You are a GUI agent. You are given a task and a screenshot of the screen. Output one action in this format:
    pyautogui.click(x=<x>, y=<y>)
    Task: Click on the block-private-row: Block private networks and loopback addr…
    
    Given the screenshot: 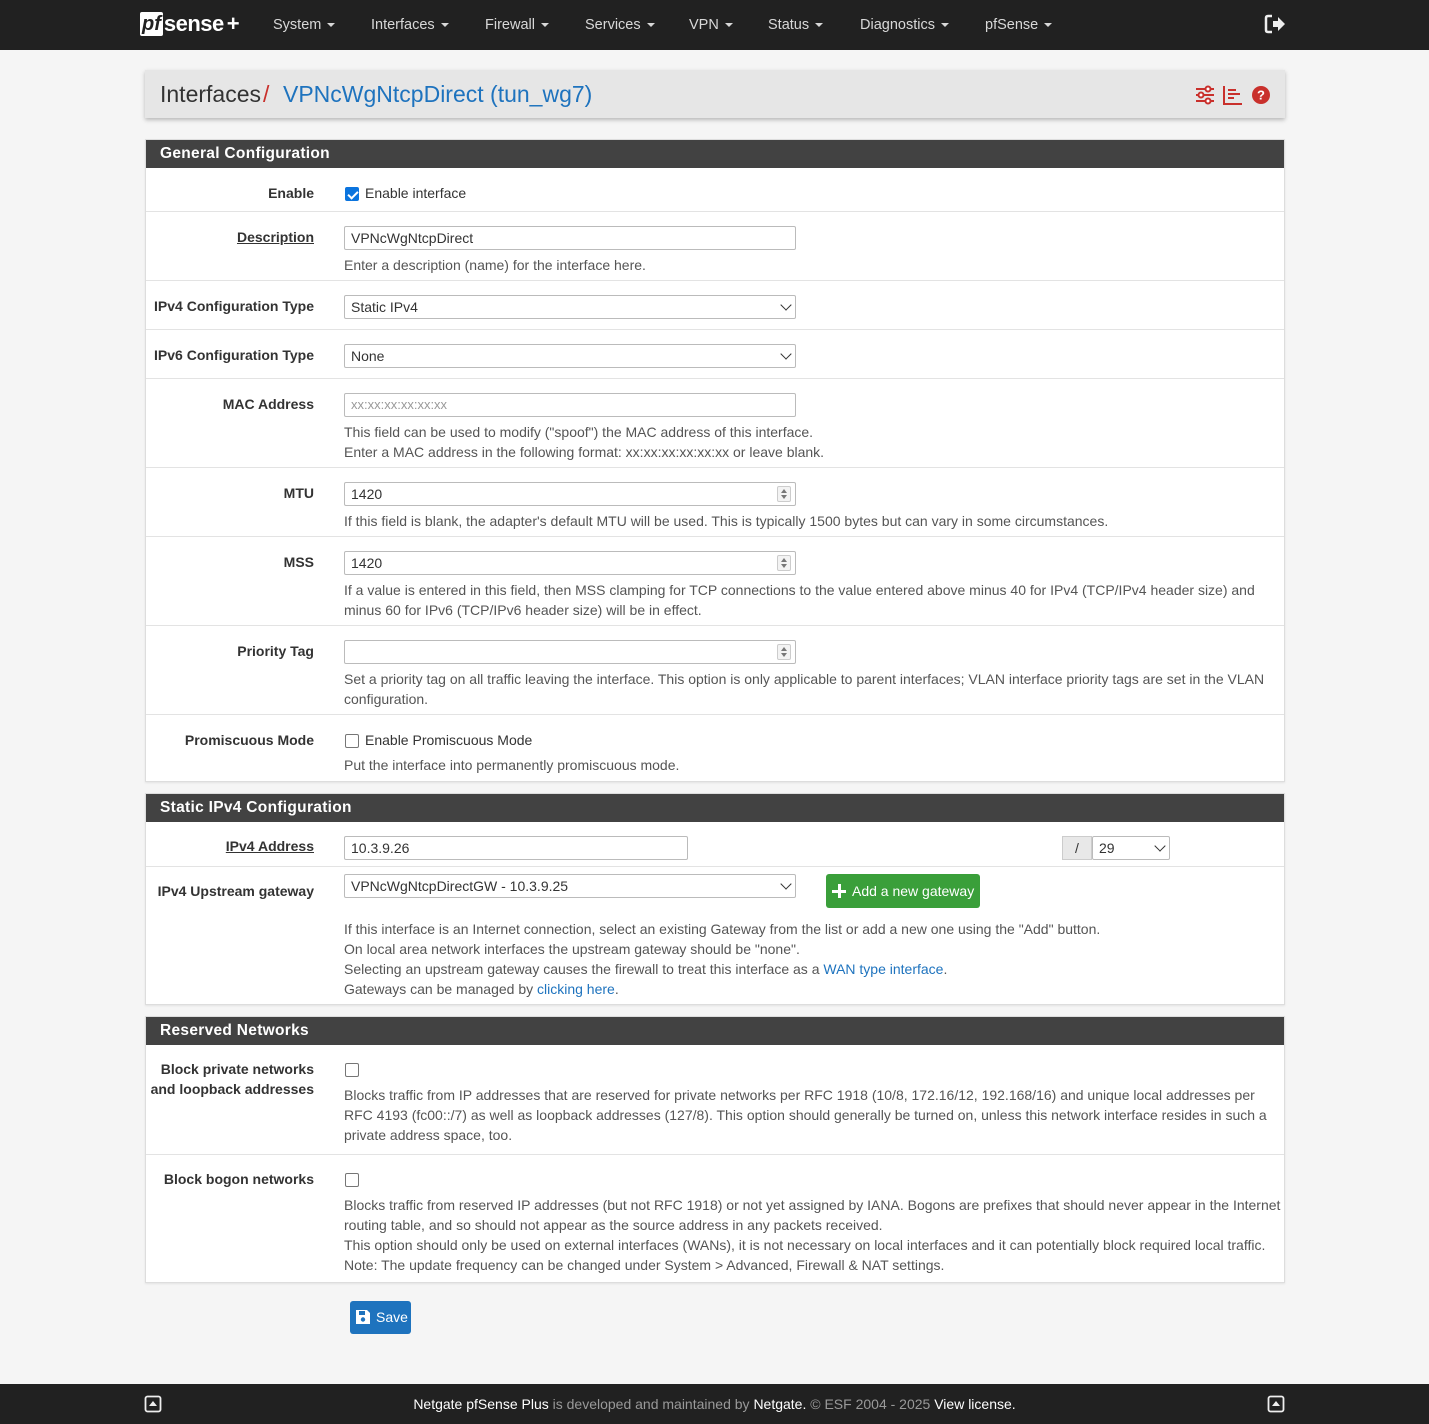 What is the action you would take?
    pyautogui.click(x=715, y=1099)
    